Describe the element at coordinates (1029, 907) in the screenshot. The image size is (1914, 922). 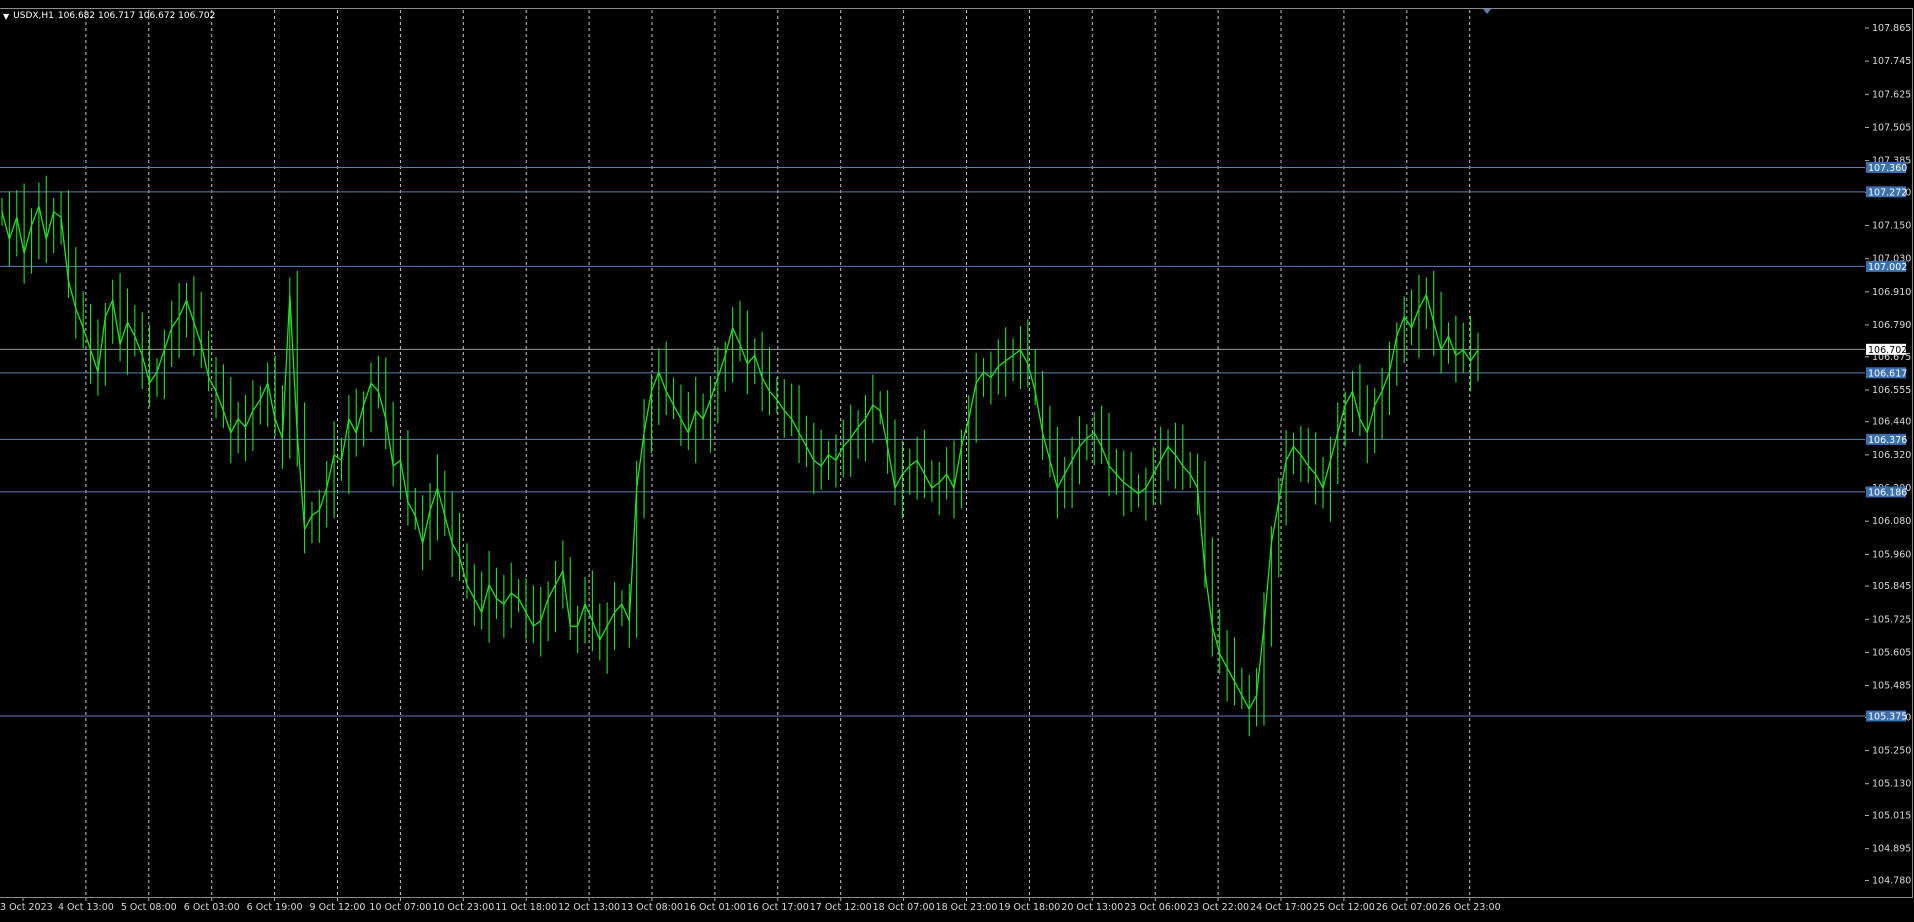
I see `time-label: 19 Oct 18:00` at that location.